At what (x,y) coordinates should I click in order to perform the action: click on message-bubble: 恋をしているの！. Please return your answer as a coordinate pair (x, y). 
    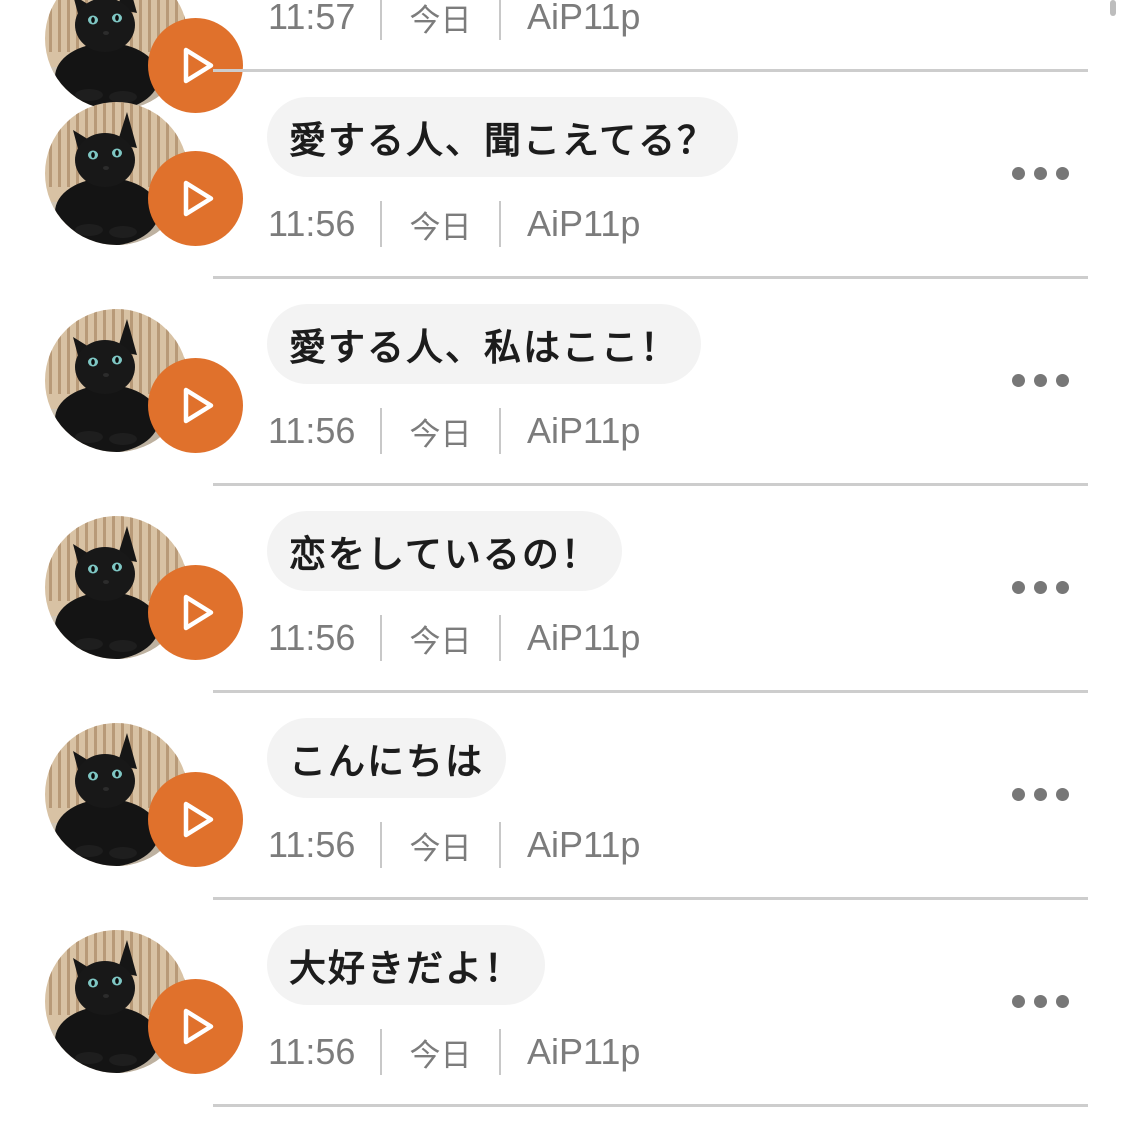
    Looking at the image, I should click on (444, 551).